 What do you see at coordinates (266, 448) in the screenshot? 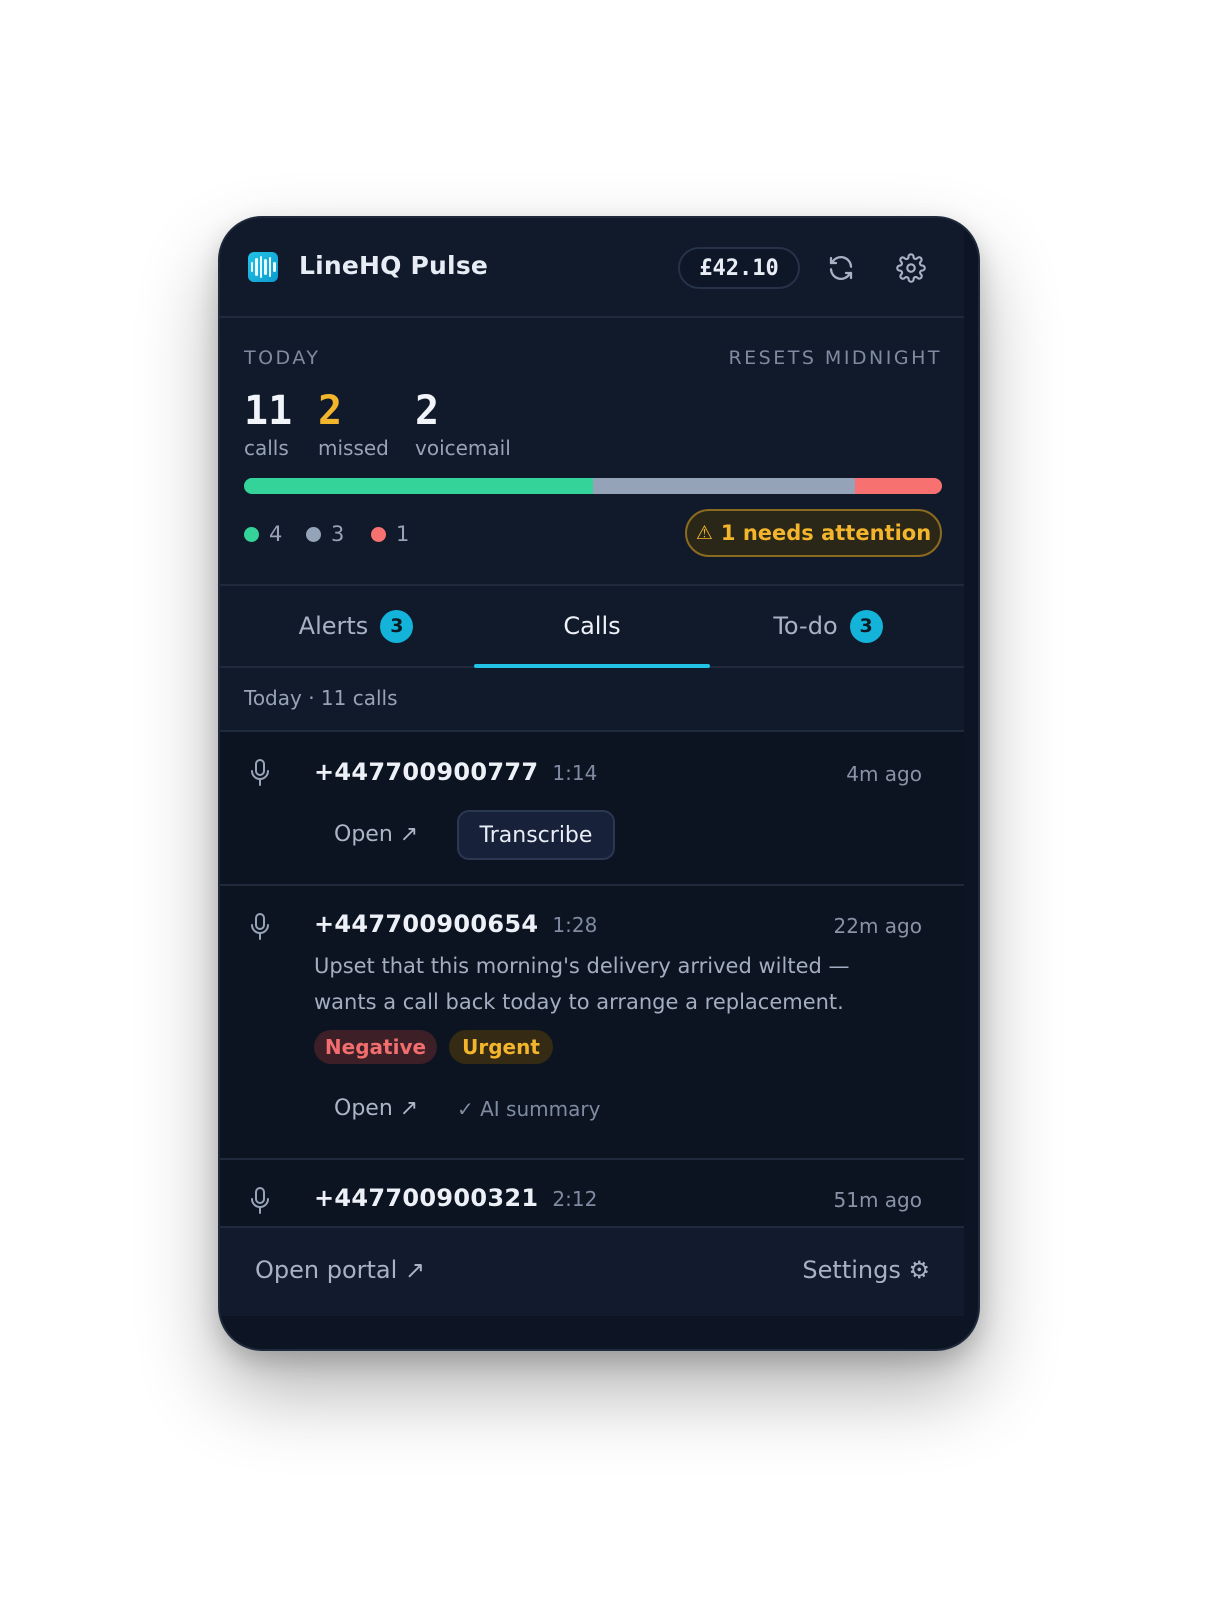
I see `calls-label: calls` at bounding box center [266, 448].